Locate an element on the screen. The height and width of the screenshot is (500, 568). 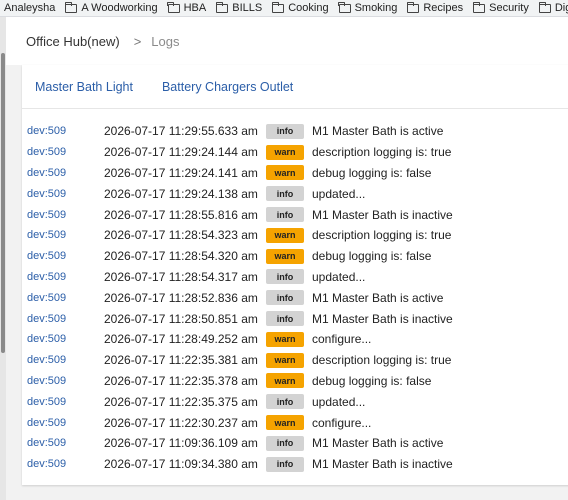
log-timestamp: 2026-07-17 11:22:30.237 am is located at coordinates (181, 422).